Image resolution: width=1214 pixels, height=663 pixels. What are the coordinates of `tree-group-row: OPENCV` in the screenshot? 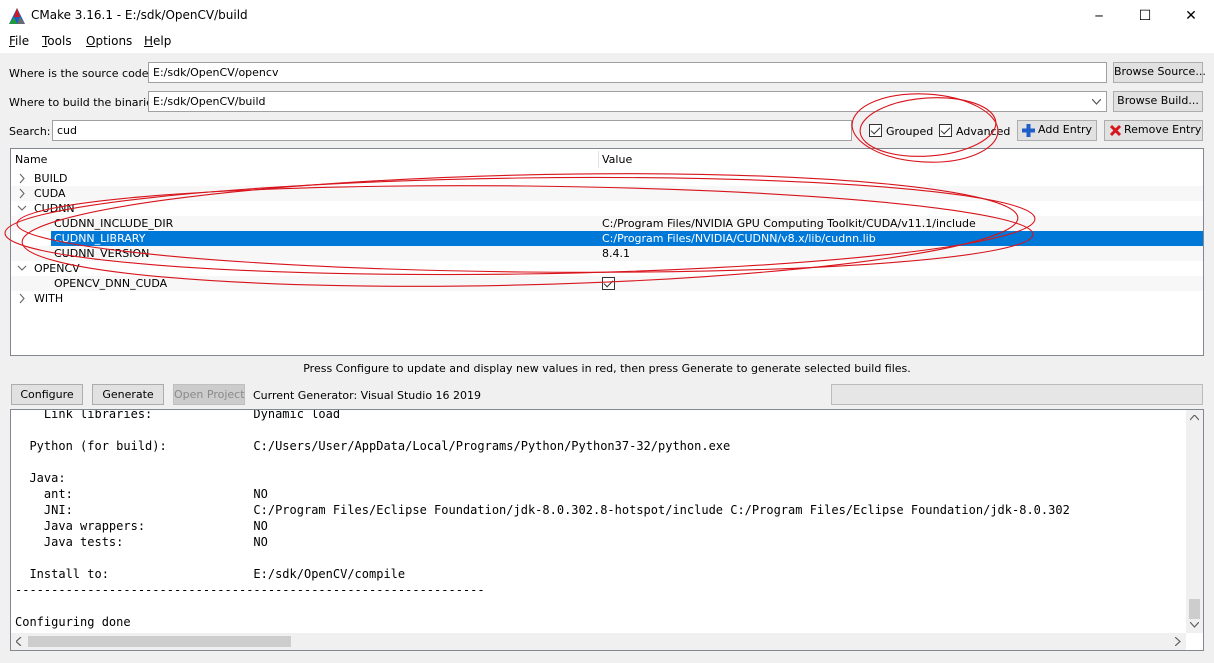 It's located at (607, 268).